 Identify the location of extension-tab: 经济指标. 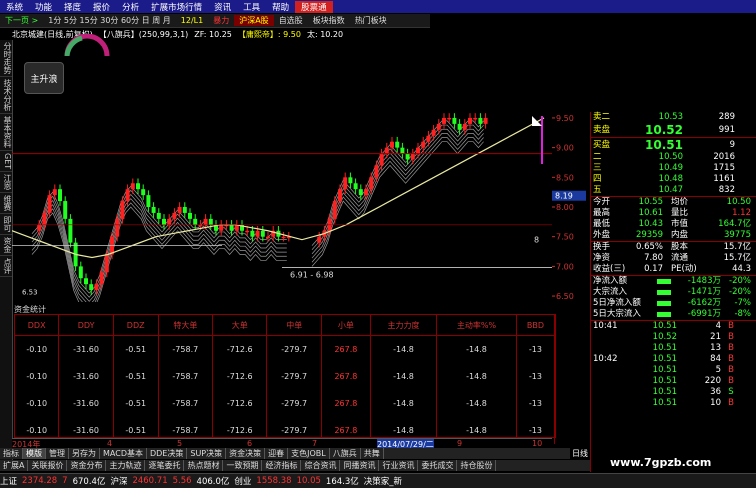
(282, 465).